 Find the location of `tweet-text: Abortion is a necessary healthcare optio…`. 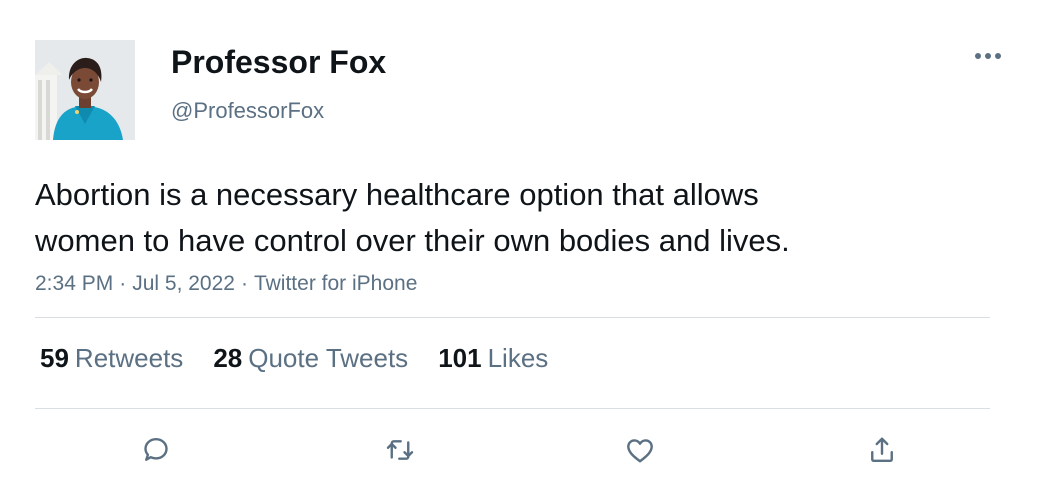

tweet-text: Abortion is a necessary healthcare optio… is located at coordinates (412, 217).